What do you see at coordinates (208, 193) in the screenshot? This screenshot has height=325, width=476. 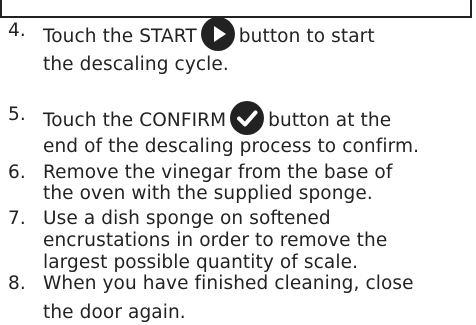 I see `step-text: the oven with the supplied sponge.` at bounding box center [208, 193].